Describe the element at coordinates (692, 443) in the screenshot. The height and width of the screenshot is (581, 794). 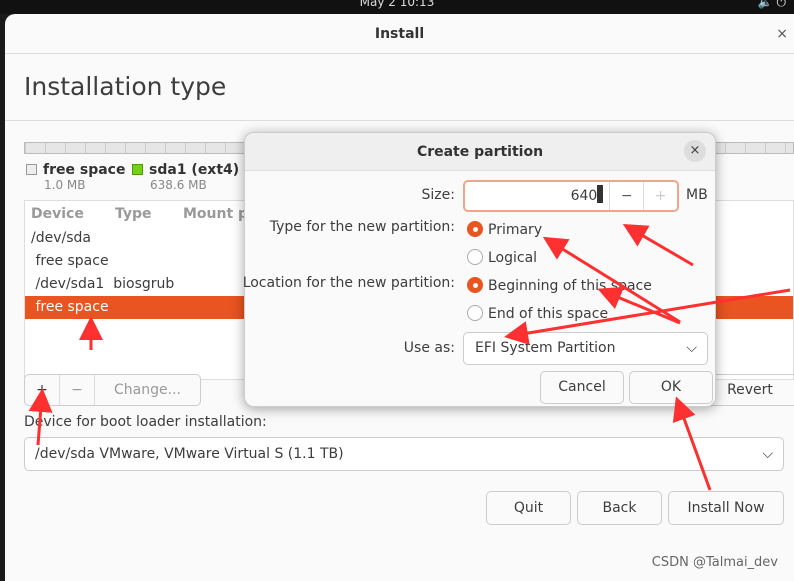
I see `arrow-to-ok` at that location.